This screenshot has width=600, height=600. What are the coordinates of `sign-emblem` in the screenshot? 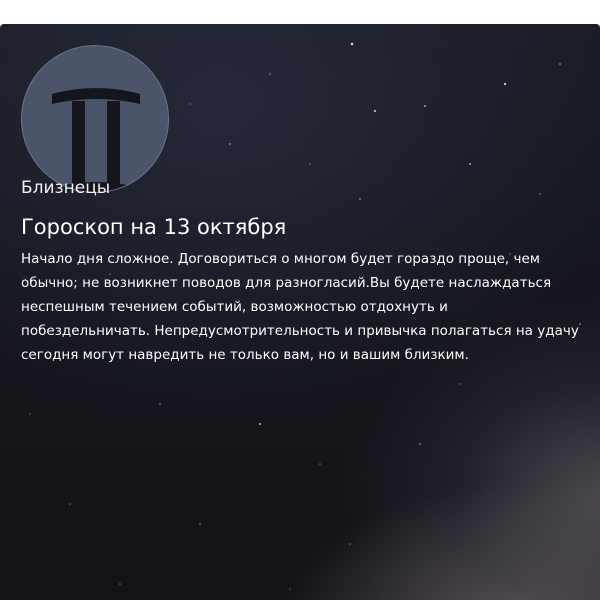 It's located at (95, 119).